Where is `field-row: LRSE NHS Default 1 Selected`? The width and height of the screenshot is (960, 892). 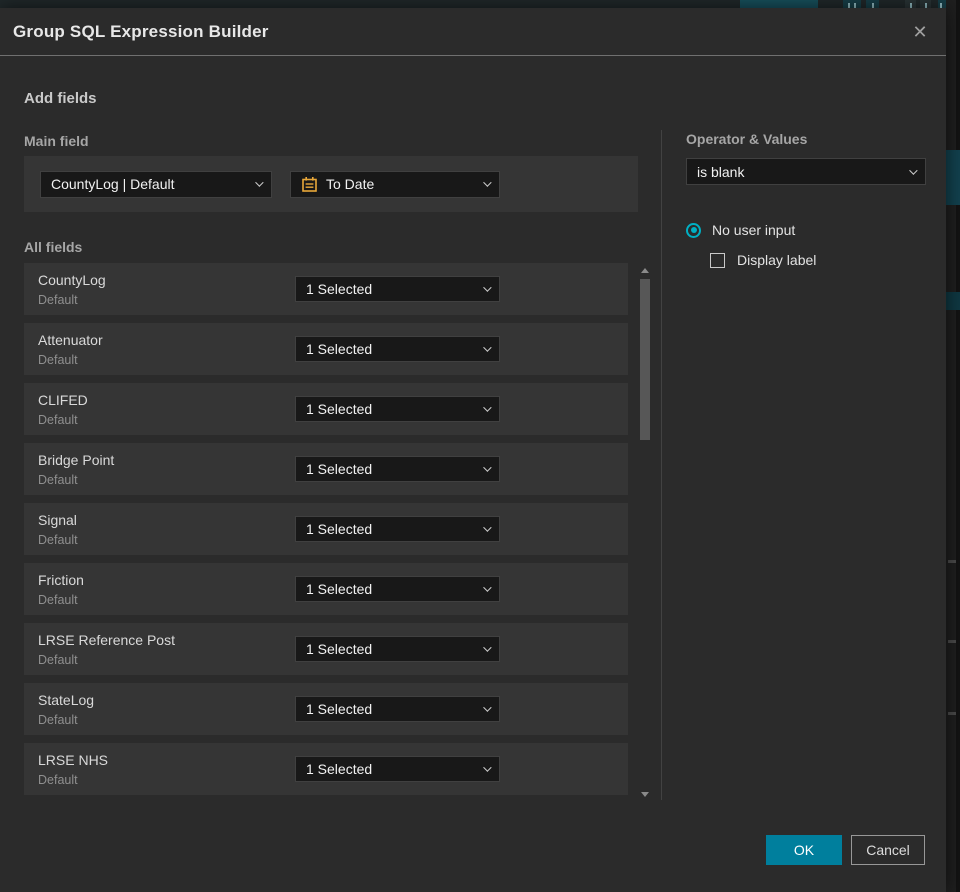
field-row: LRSE NHS Default 1 Selected is located at coordinates (326, 769).